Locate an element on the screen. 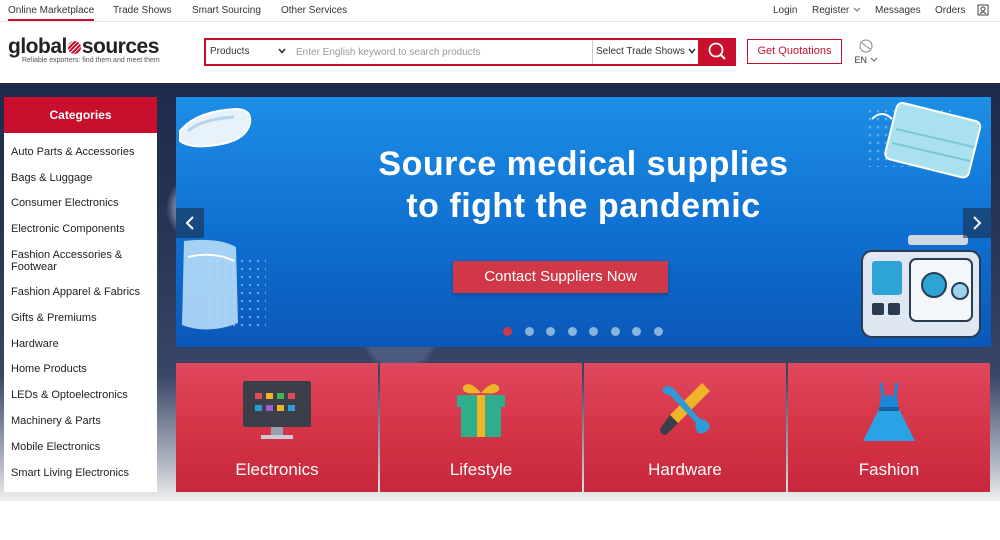 This screenshot has height=540, width=1000. nav-smart-sourcing: Smart Sourcing is located at coordinates (226, 10).